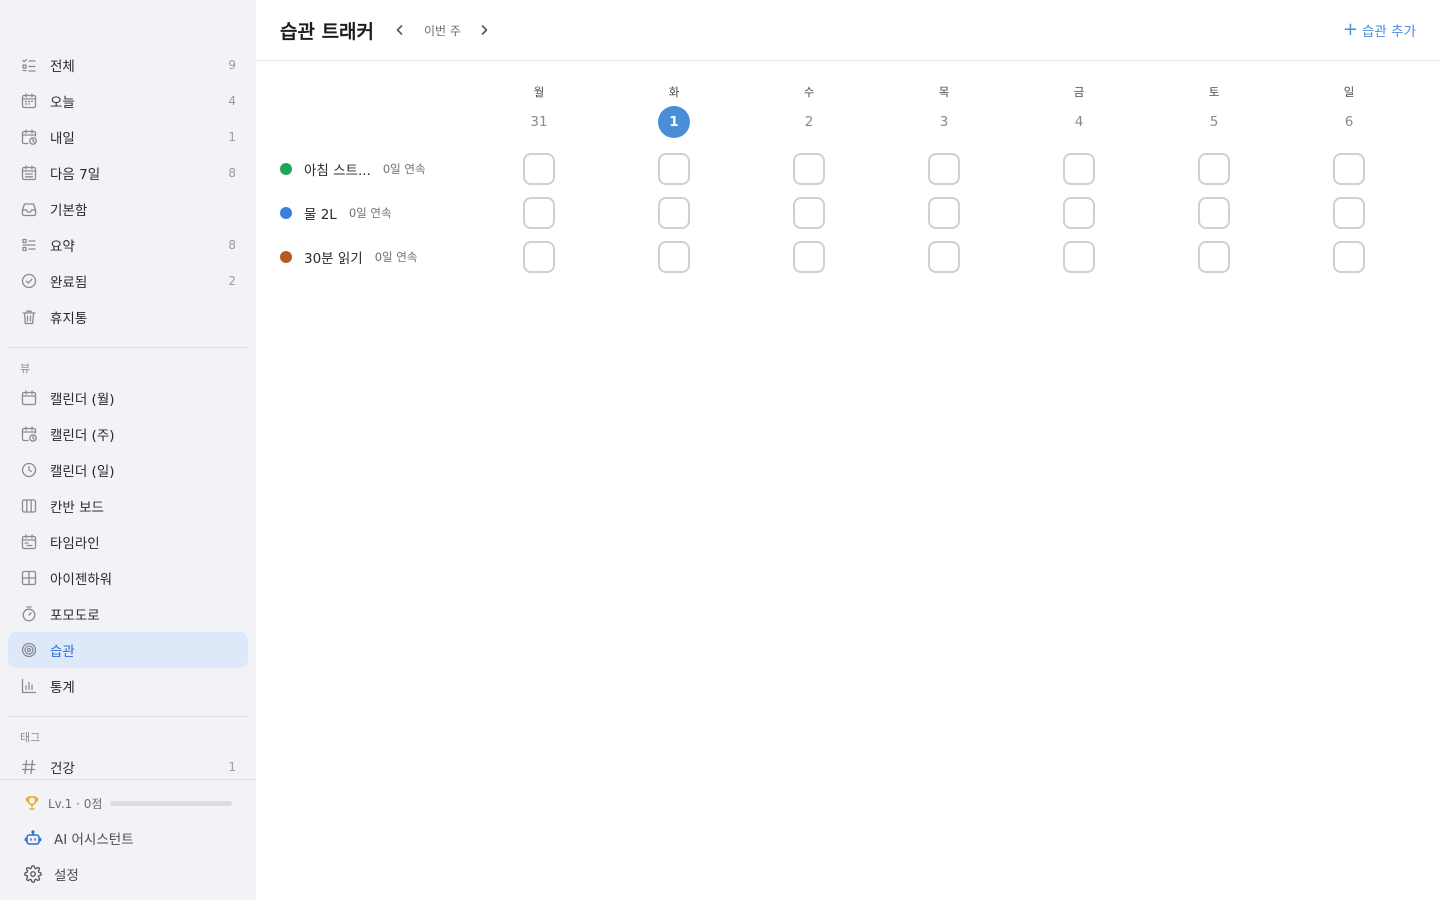 This screenshot has width=1440, height=900. What do you see at coordinates (29, 137) in the screenshot?
I see `calendar-clock-icon` at bounding box center [29, 137].